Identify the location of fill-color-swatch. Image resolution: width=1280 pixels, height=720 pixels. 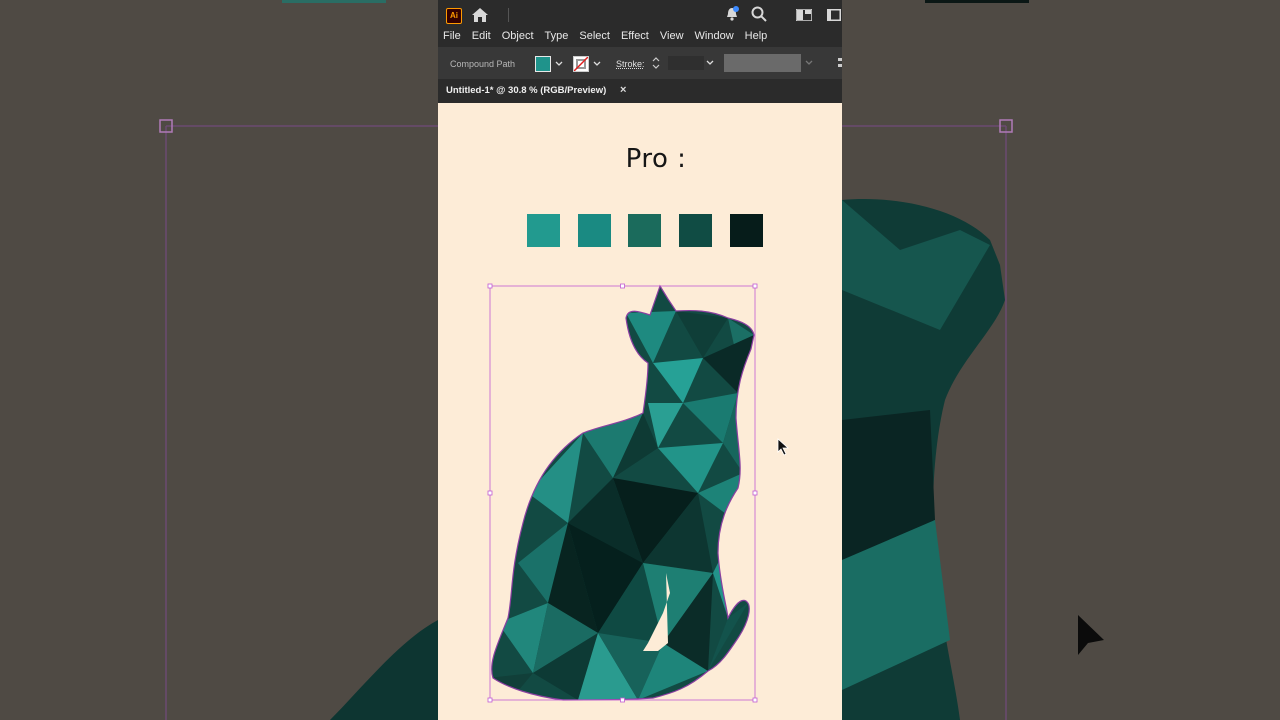
(543, 64).